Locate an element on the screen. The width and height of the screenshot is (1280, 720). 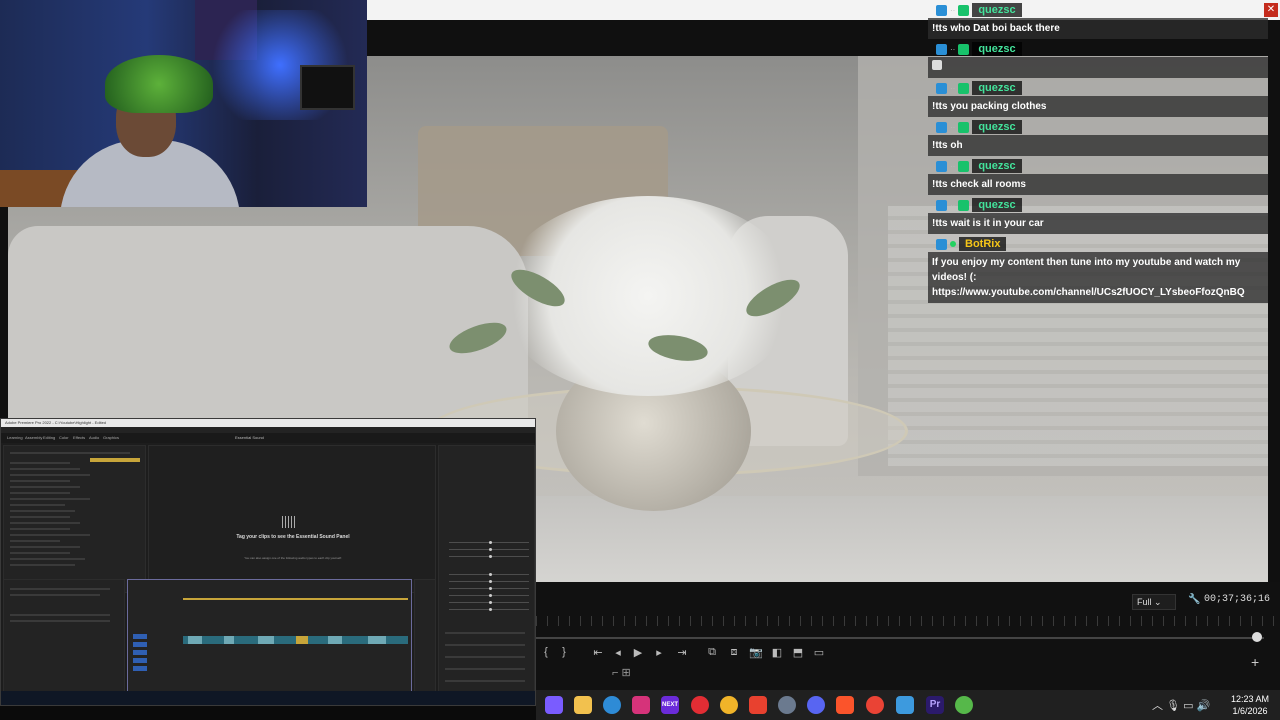
workspace-tab: Assembly is located at coordinates (33, 437).